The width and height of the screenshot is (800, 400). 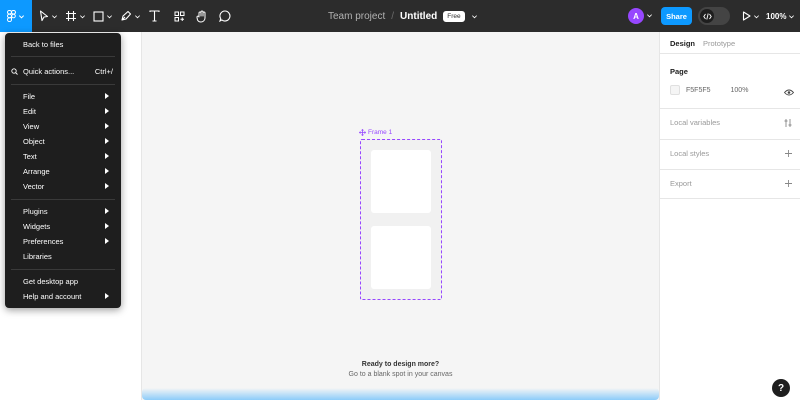 I want to click on panel-tabs: Design Prototype, so click(x=702, y=43).